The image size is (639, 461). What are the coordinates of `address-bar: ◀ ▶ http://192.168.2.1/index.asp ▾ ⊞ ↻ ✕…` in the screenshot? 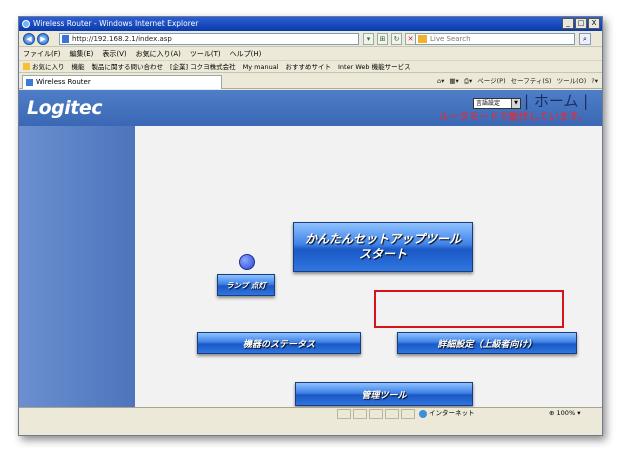 It's located at (310, 39).